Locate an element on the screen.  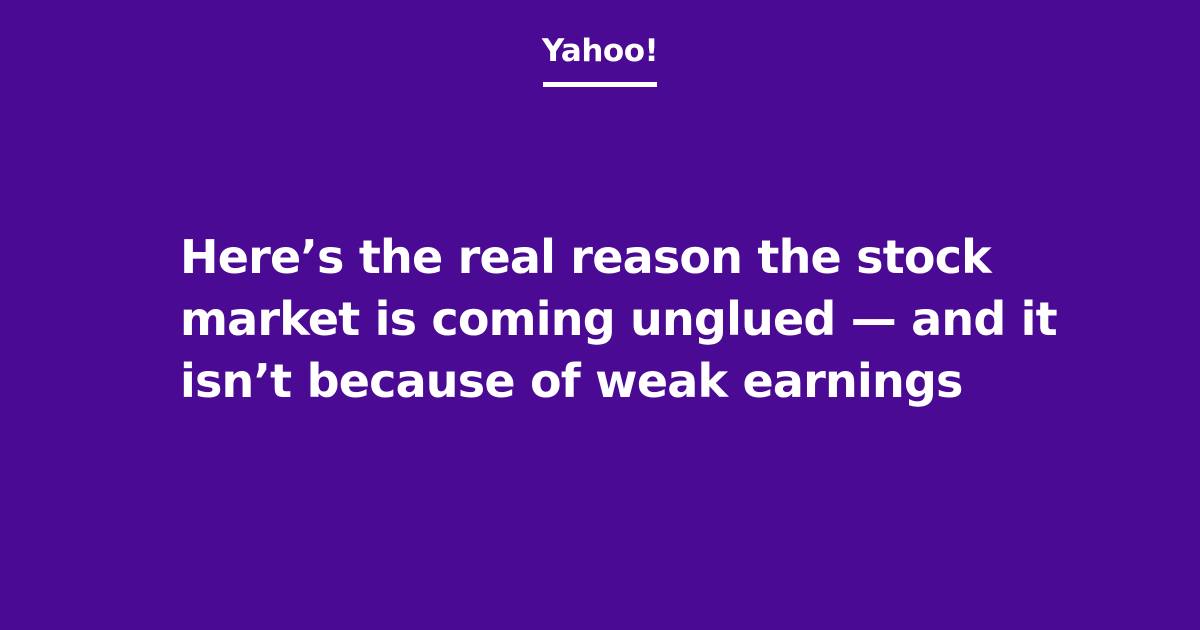
brand-header: Yahoo! is located at coordinates (600, 58).